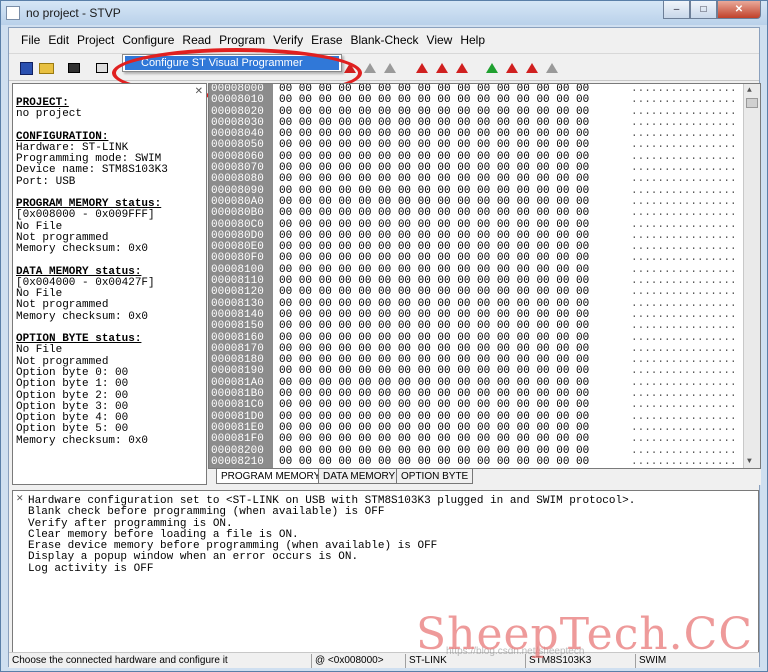  What do you see at coordinates (359, 476) in the screenshot?
I see `tab-data-memory: DATA MEMORY` at bounding box center [359, 476].